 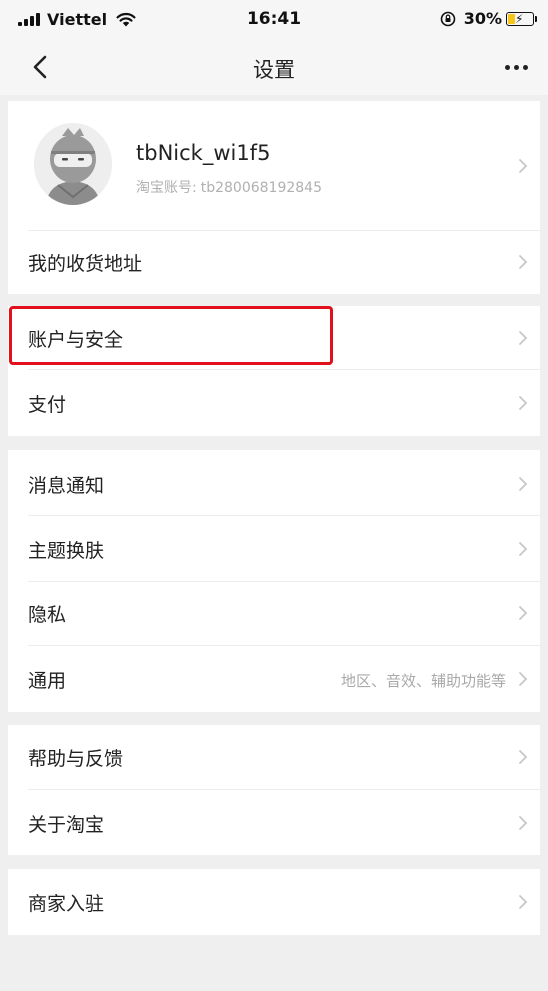 What do you see at coordinates (274, 166) in the screenshot?
I see `profile-row: tbNick_wi1f5 淘宝账号: tb280068192845` at bounding box center [274, 166].